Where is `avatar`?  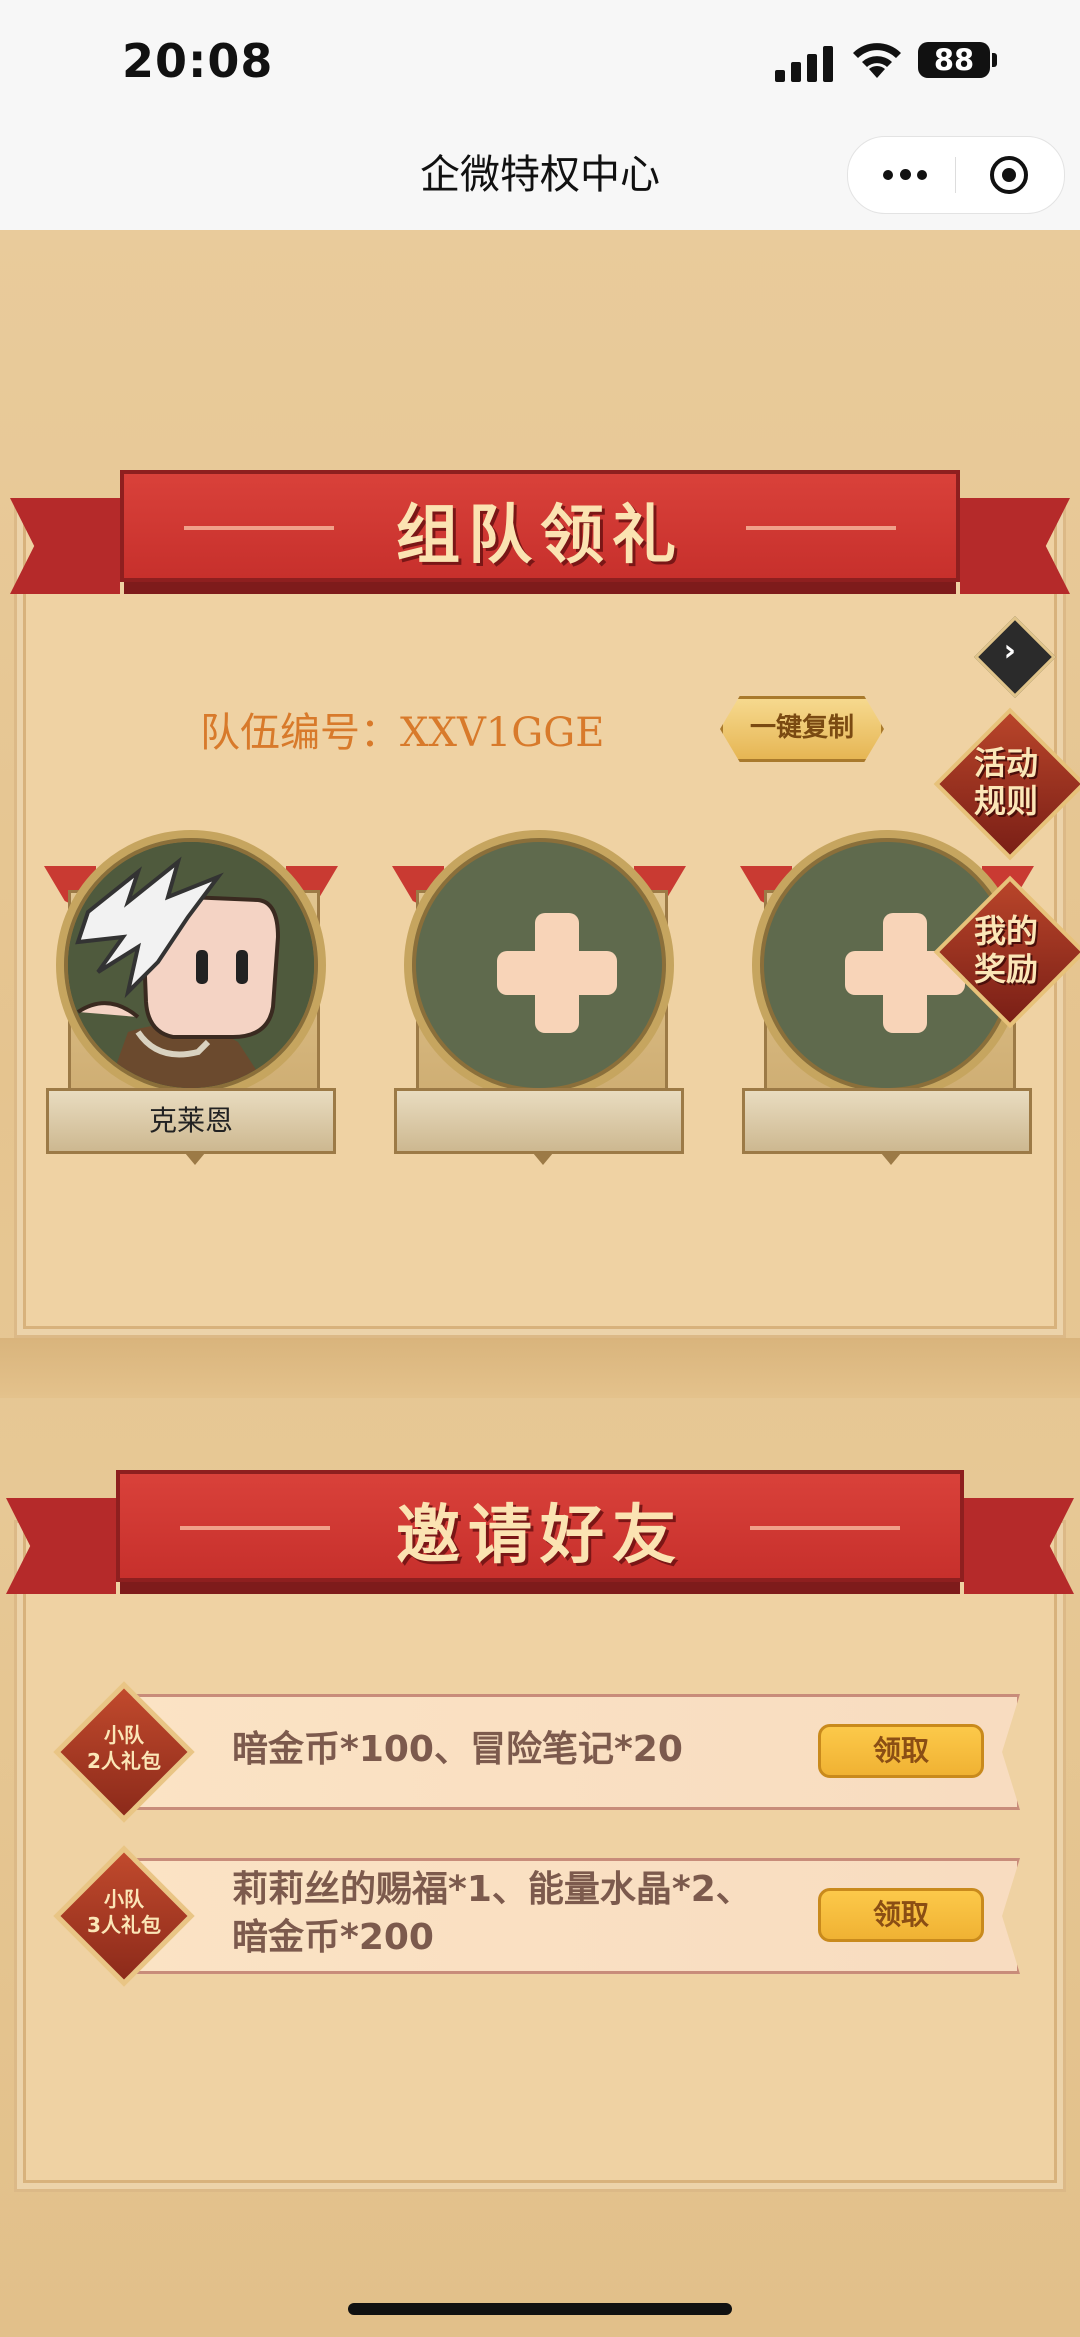
avatar is located at coordinates (191, 965).